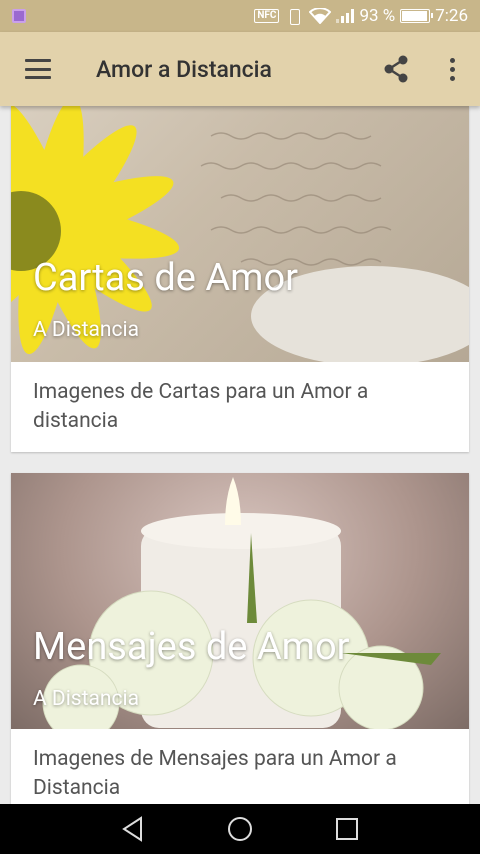 The height and width of the screenshot is (854, 480). What do you see at coordinates (451, 16) in the screenshot?
I see `clock: 7:26` at bounding box center [451, 16].